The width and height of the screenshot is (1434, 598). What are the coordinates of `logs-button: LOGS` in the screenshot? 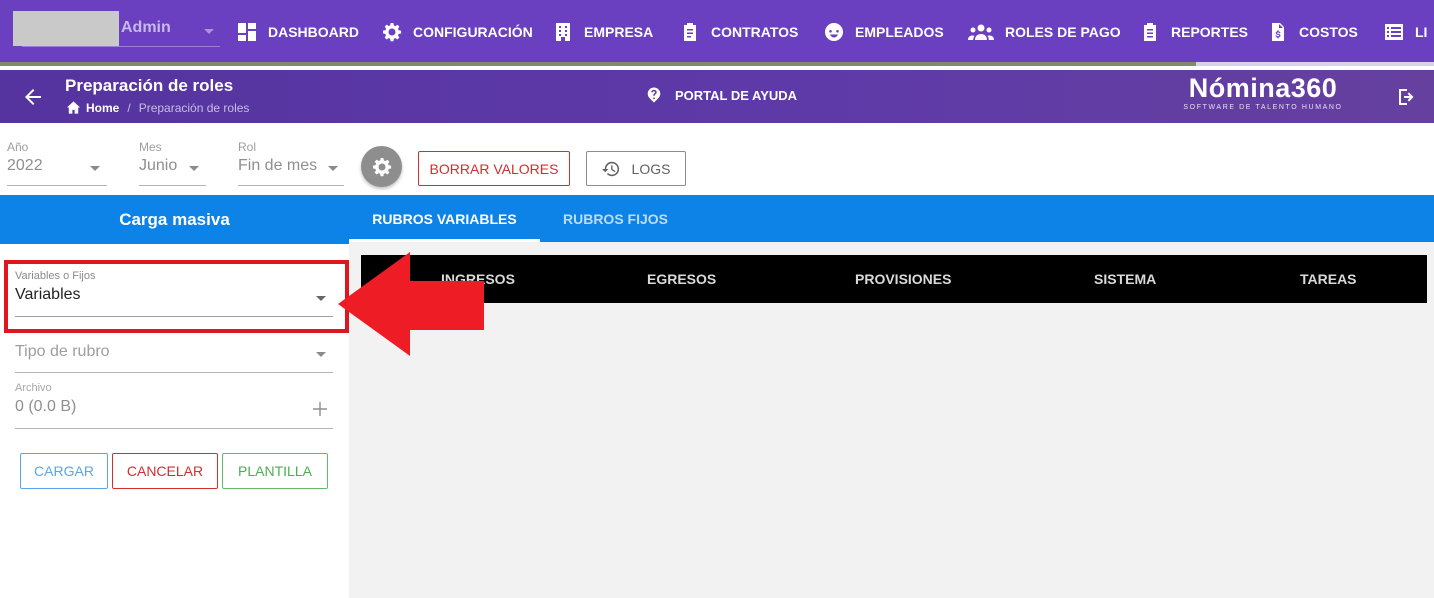 It's located at (636, 168).